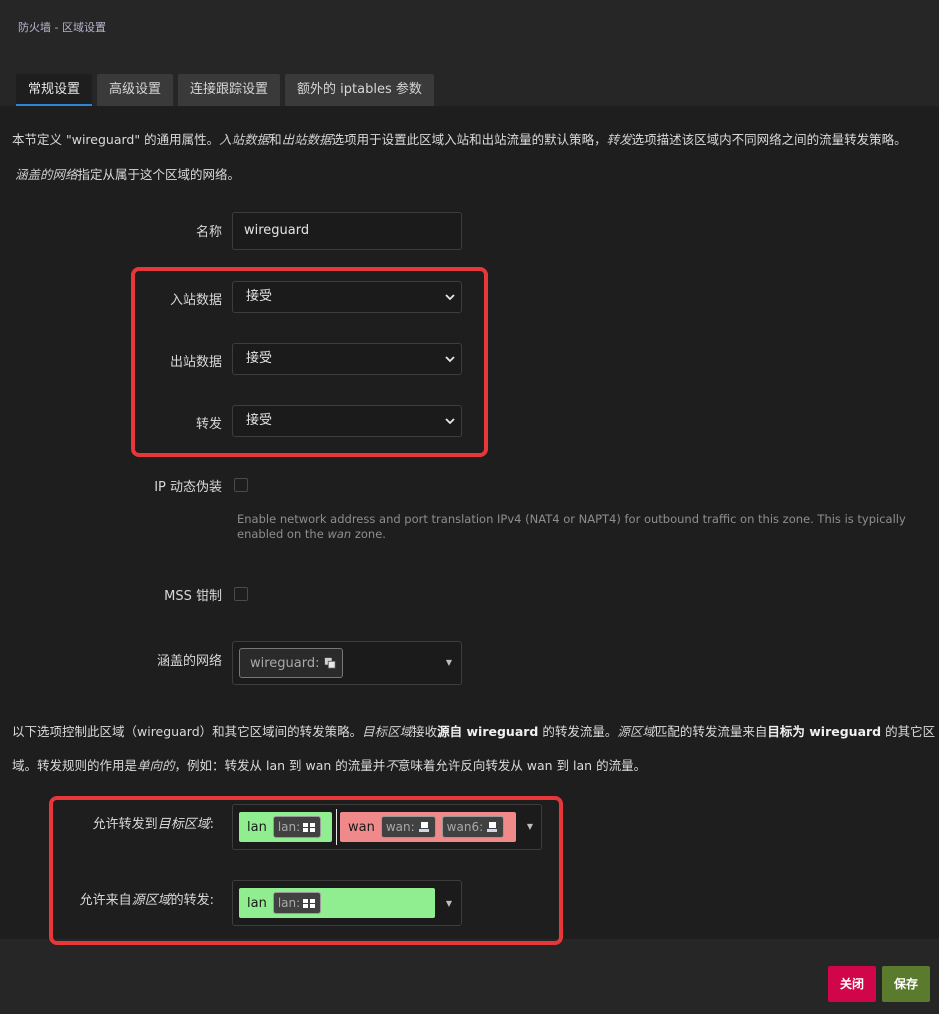  I want to click on info-em: 单向的, so click(156, 765).